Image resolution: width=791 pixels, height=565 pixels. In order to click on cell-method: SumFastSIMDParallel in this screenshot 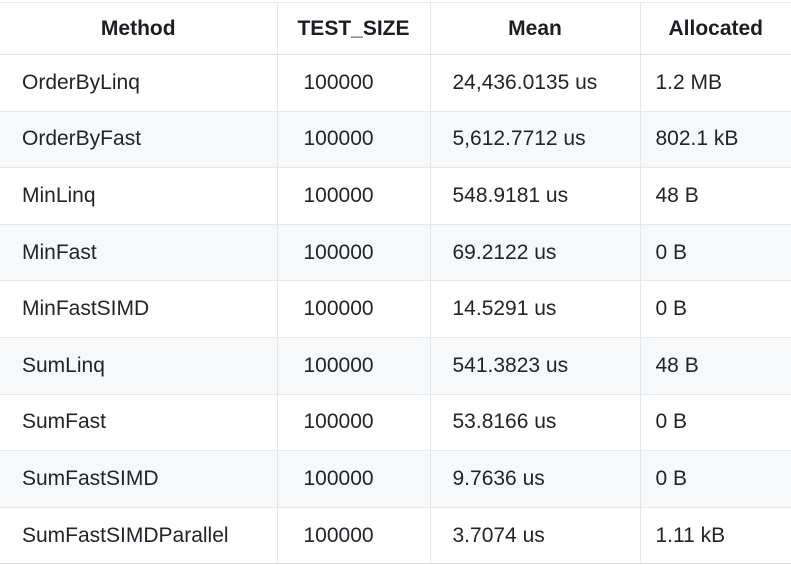, I will do `click(139, 536)`.